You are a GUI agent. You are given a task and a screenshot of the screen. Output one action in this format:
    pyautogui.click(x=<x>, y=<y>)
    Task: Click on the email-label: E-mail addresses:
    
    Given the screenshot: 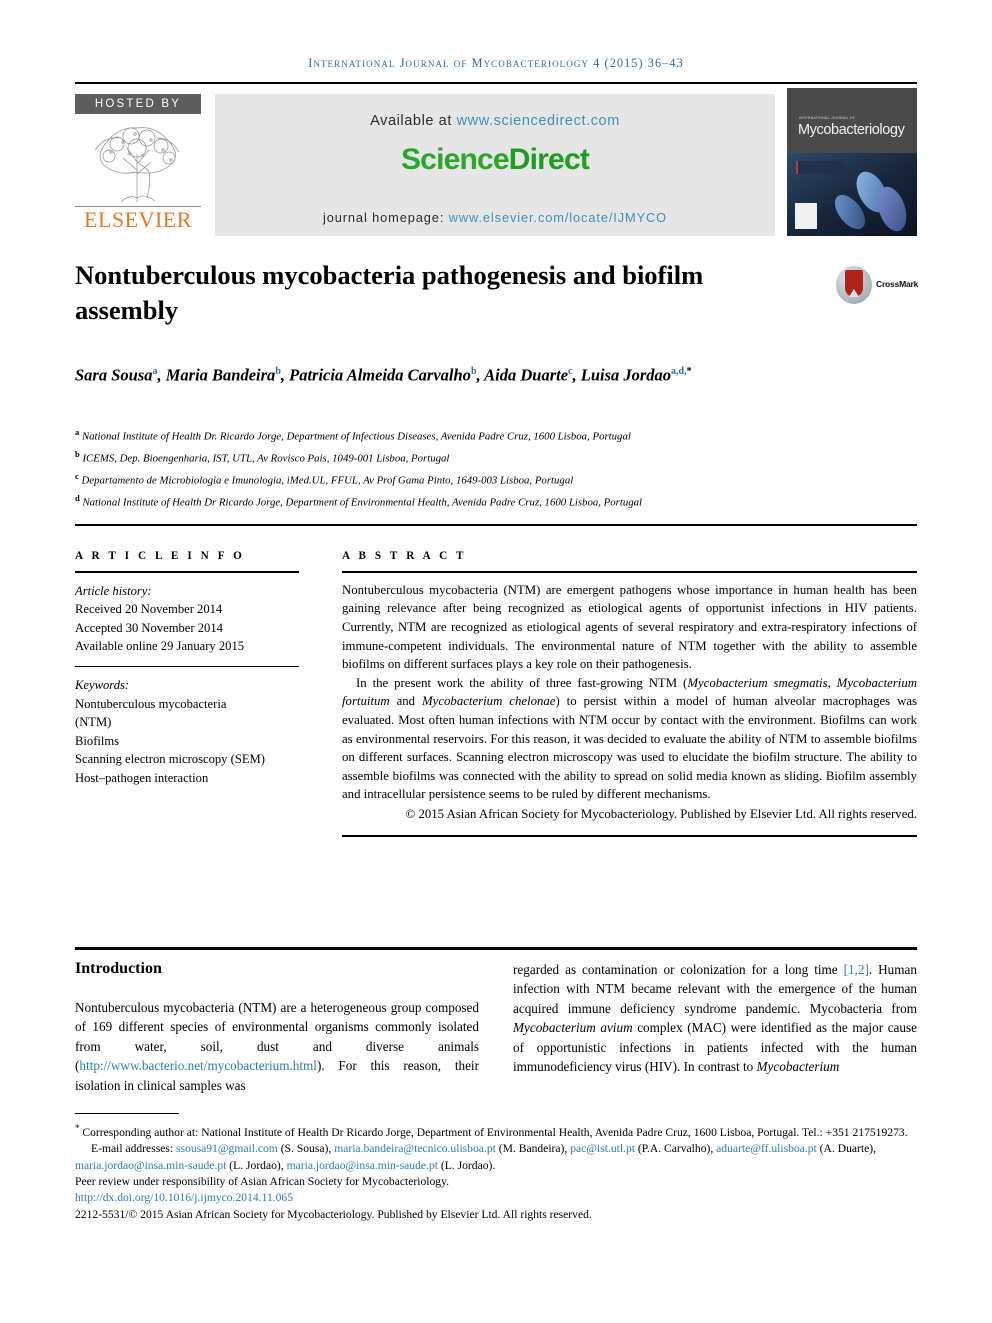 What is the action you would take?
    pyautogui.click(x=133, y=1149)
    